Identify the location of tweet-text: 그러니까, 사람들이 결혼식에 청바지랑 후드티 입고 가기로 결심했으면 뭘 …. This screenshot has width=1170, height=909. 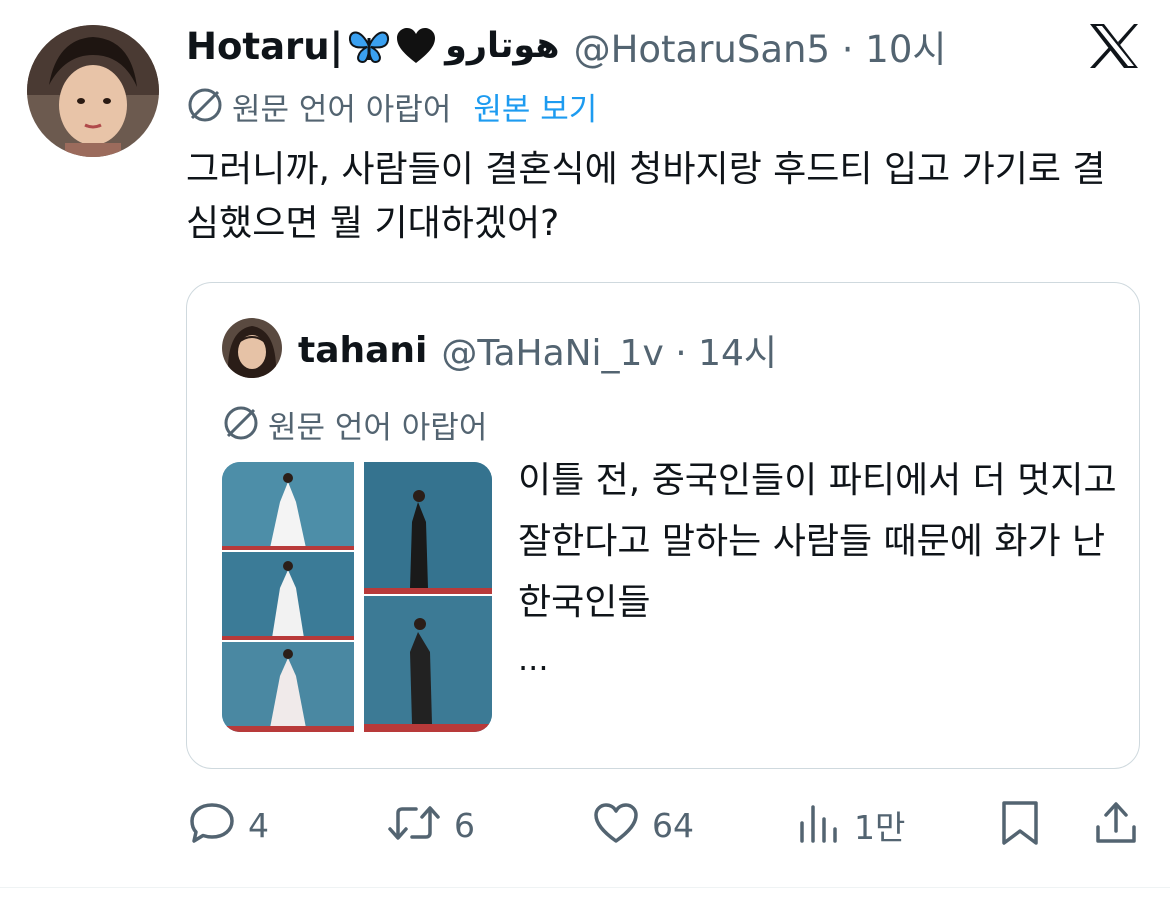
(646, 196).